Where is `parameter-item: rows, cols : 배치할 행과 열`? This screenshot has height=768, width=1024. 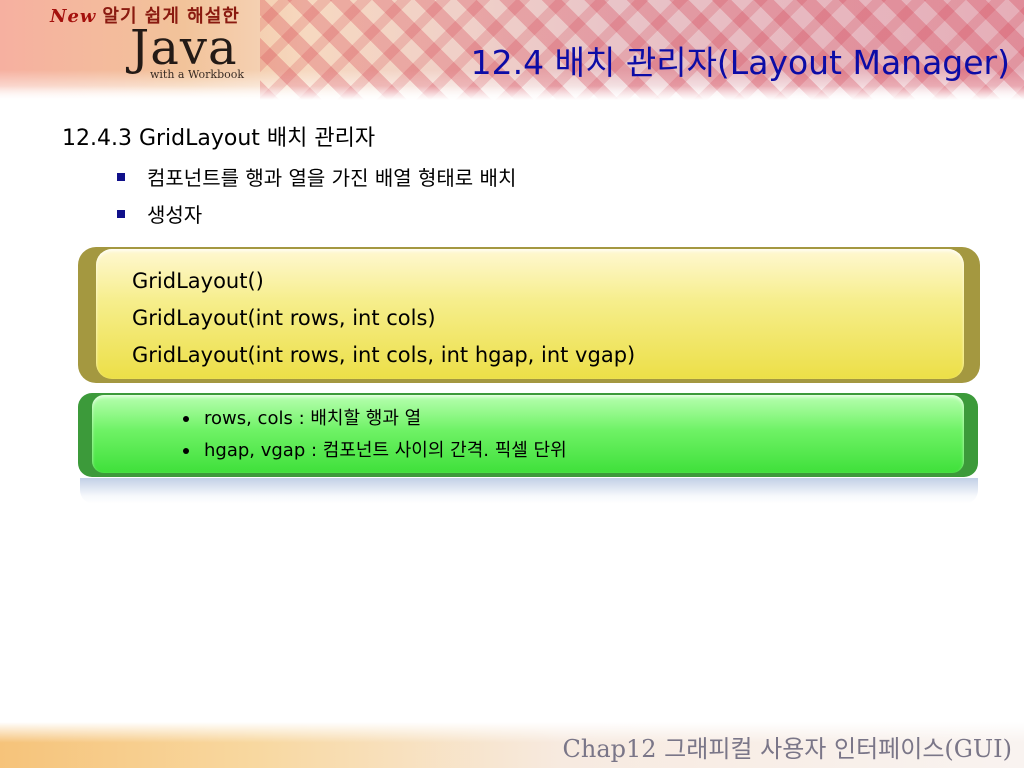
parameter-item: rows, cols : 배치할 행과 열 is located at coordinates (373, 419).